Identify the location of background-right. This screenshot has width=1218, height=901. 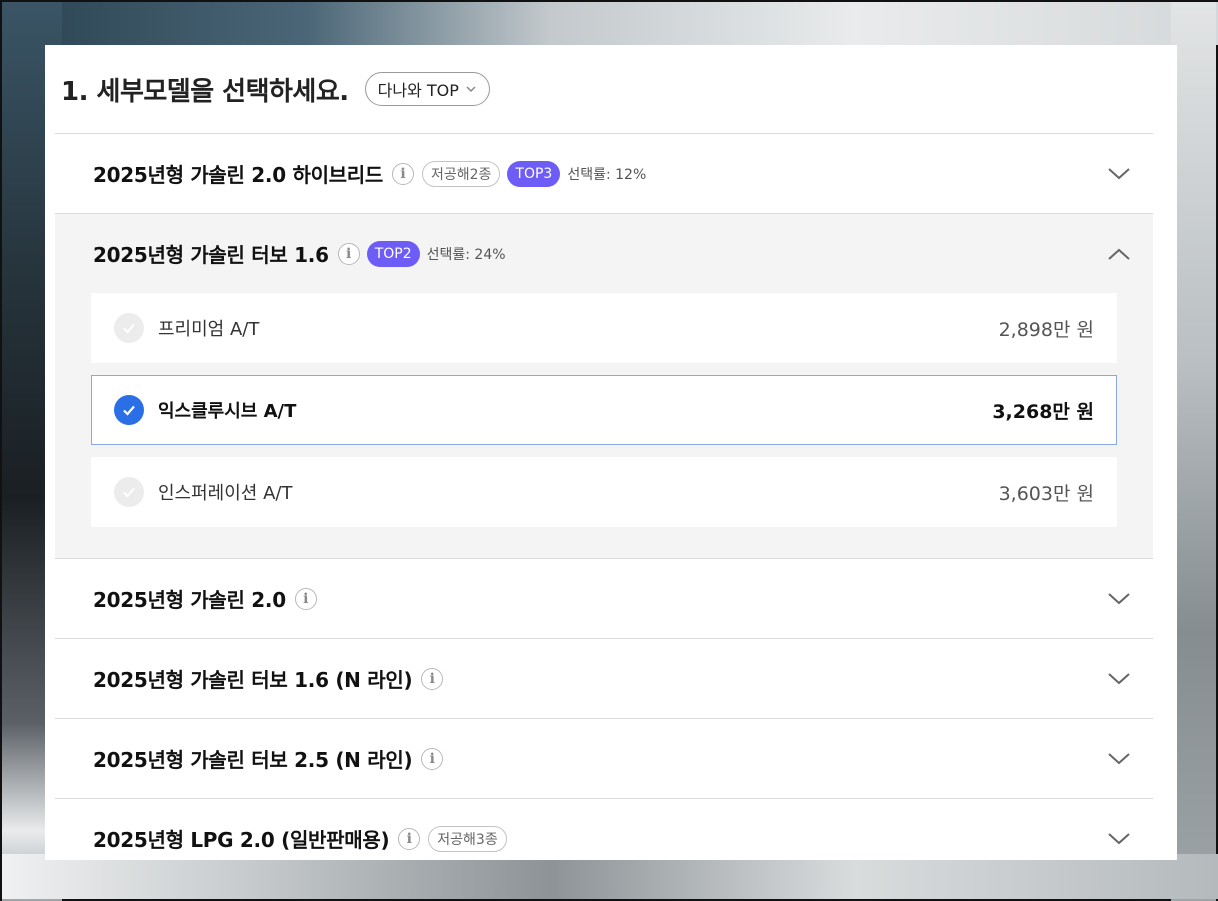
(1193, 451).